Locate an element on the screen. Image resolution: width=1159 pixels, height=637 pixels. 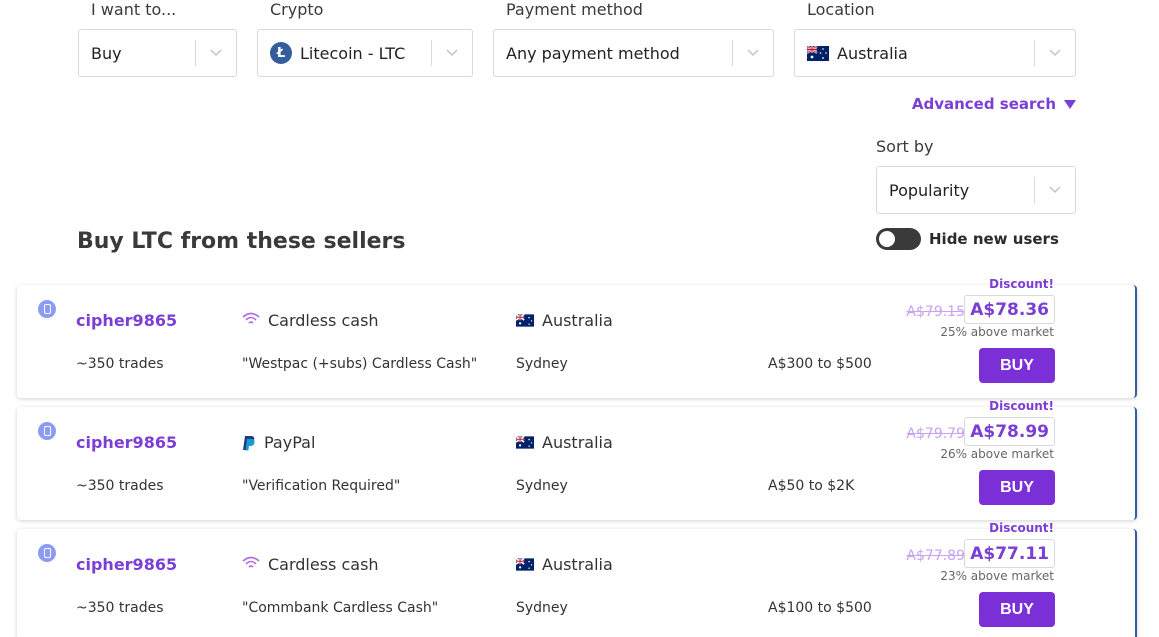
trade-limits: A$100 to $500 is located at coordinates (820, 608).